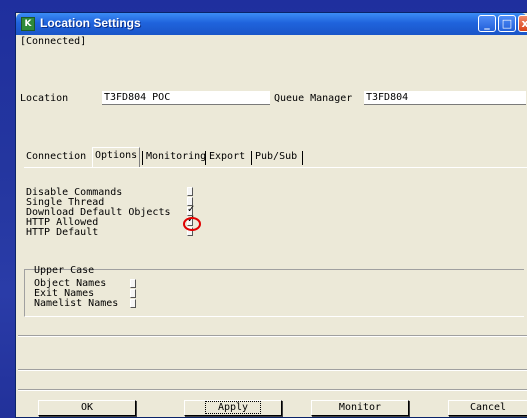 This screenshot has height=418, width=527. What do you see at coordinates (90, 23) in the screenshot?
I see `window-title: Location Settings` at bounding box center [90, 23].